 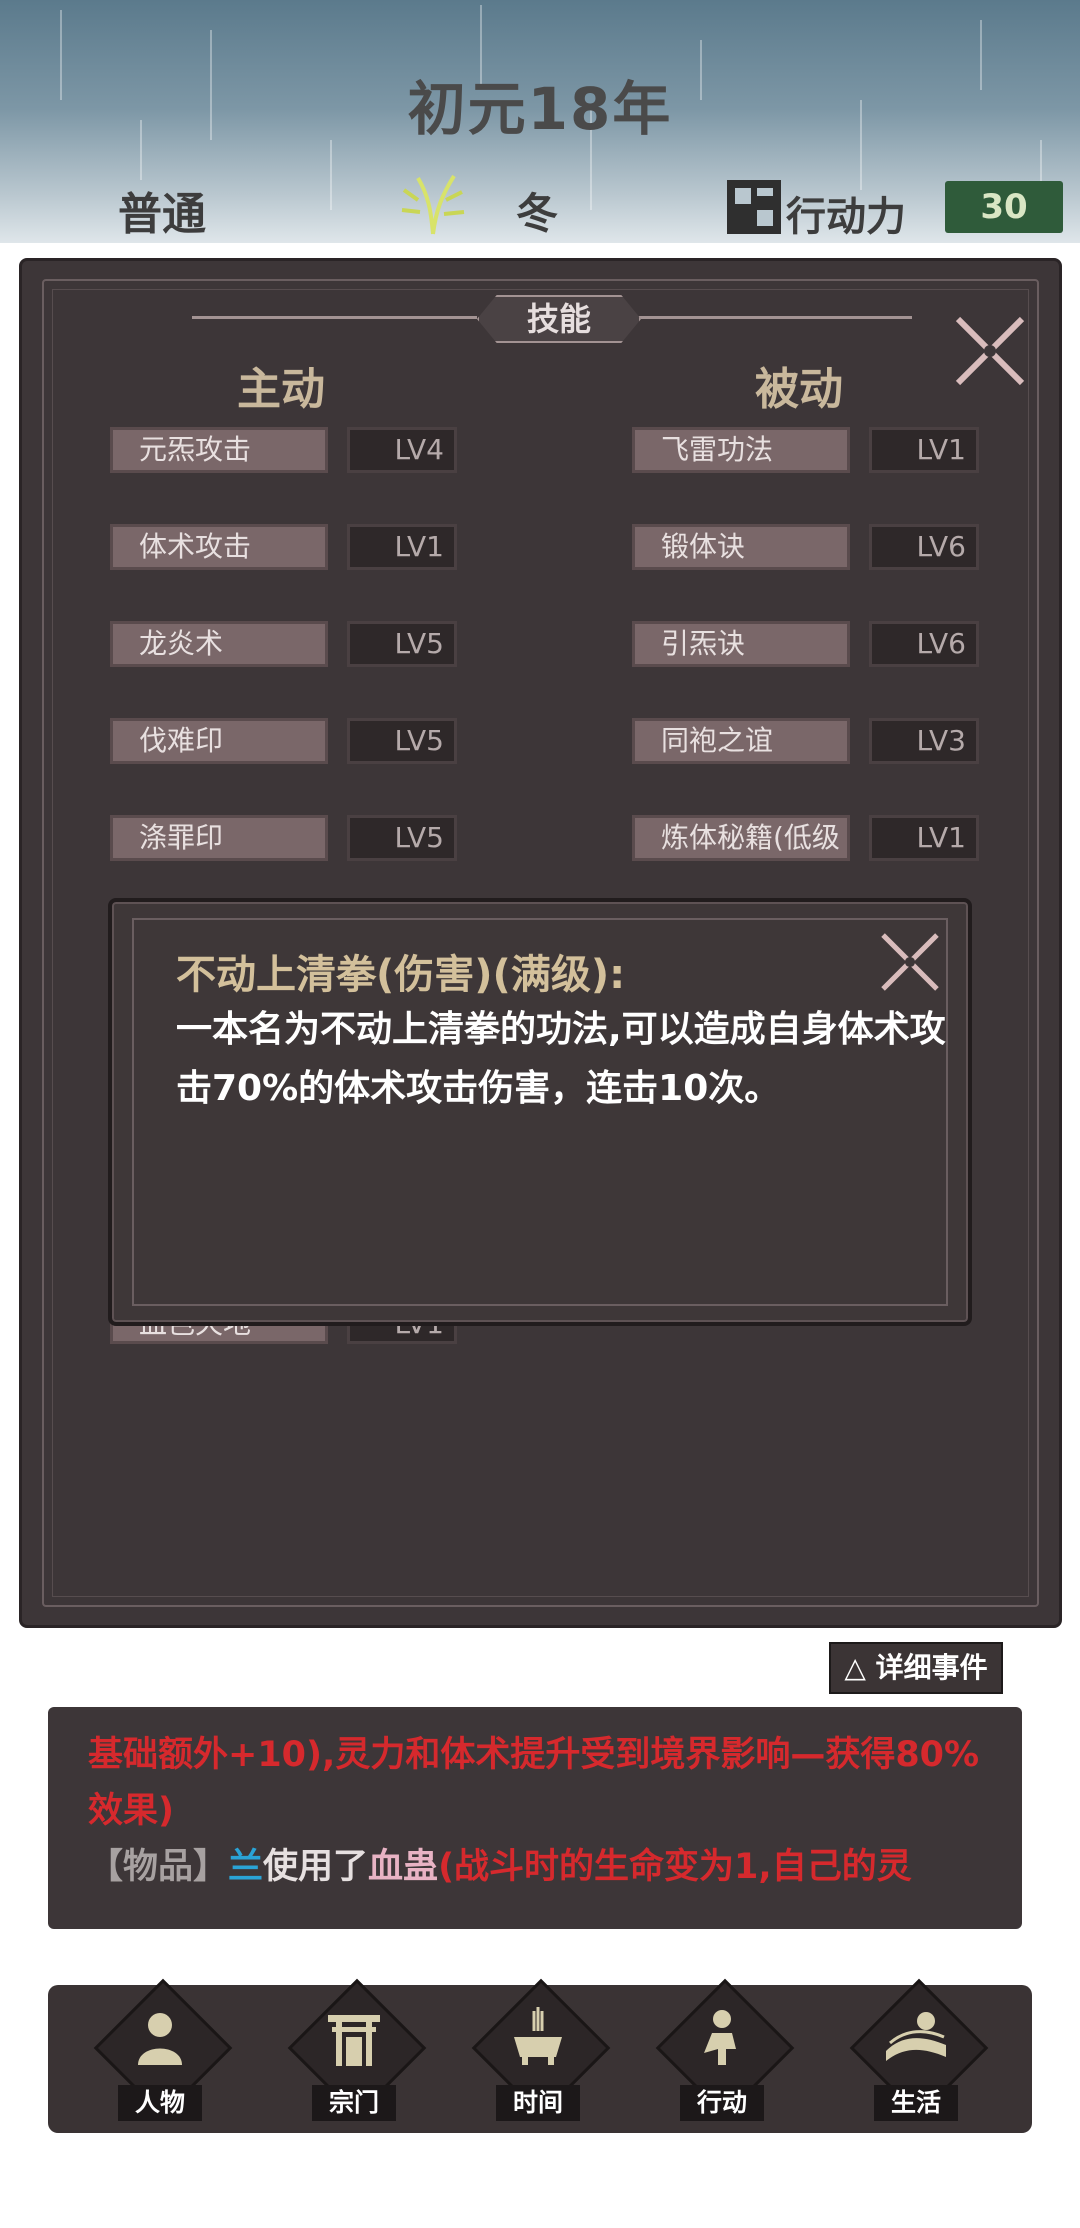 I want to click on difficulty-label: 普通, so click(x=162, y=214).